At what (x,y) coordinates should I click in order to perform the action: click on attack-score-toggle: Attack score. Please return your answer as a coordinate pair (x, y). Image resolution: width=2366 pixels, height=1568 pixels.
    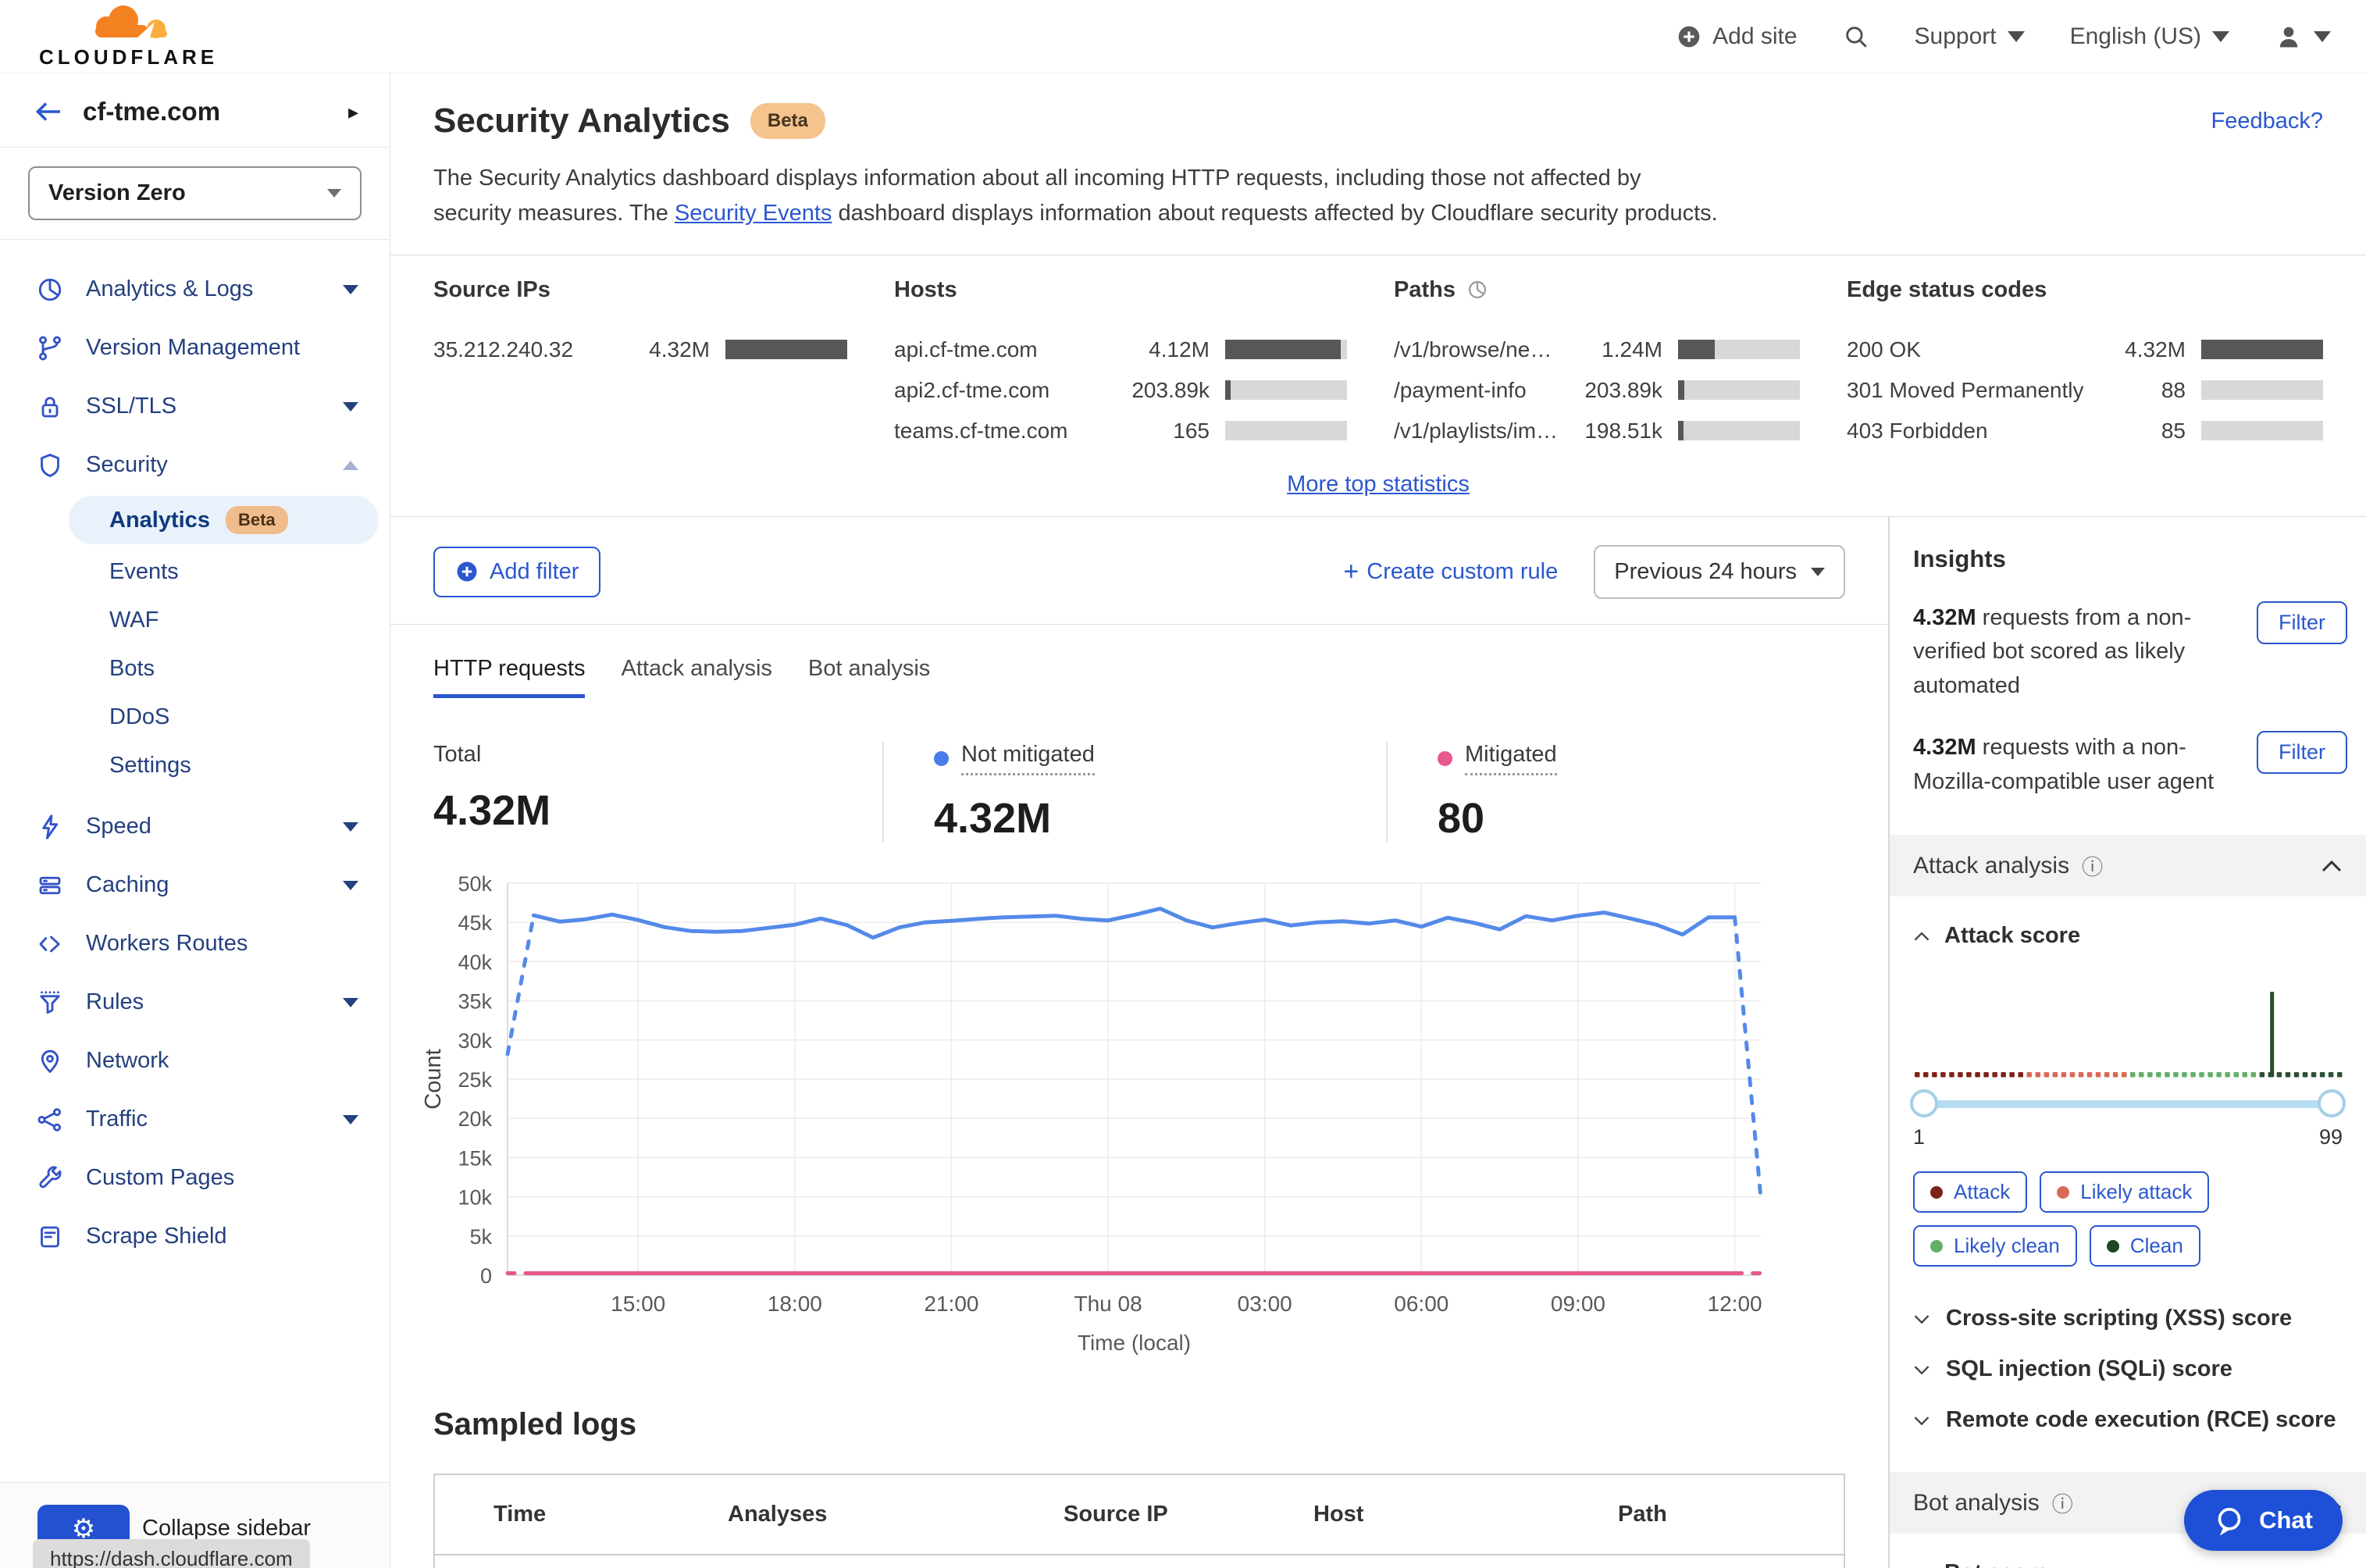
    Looking at the image, I should click on (2128, 922).